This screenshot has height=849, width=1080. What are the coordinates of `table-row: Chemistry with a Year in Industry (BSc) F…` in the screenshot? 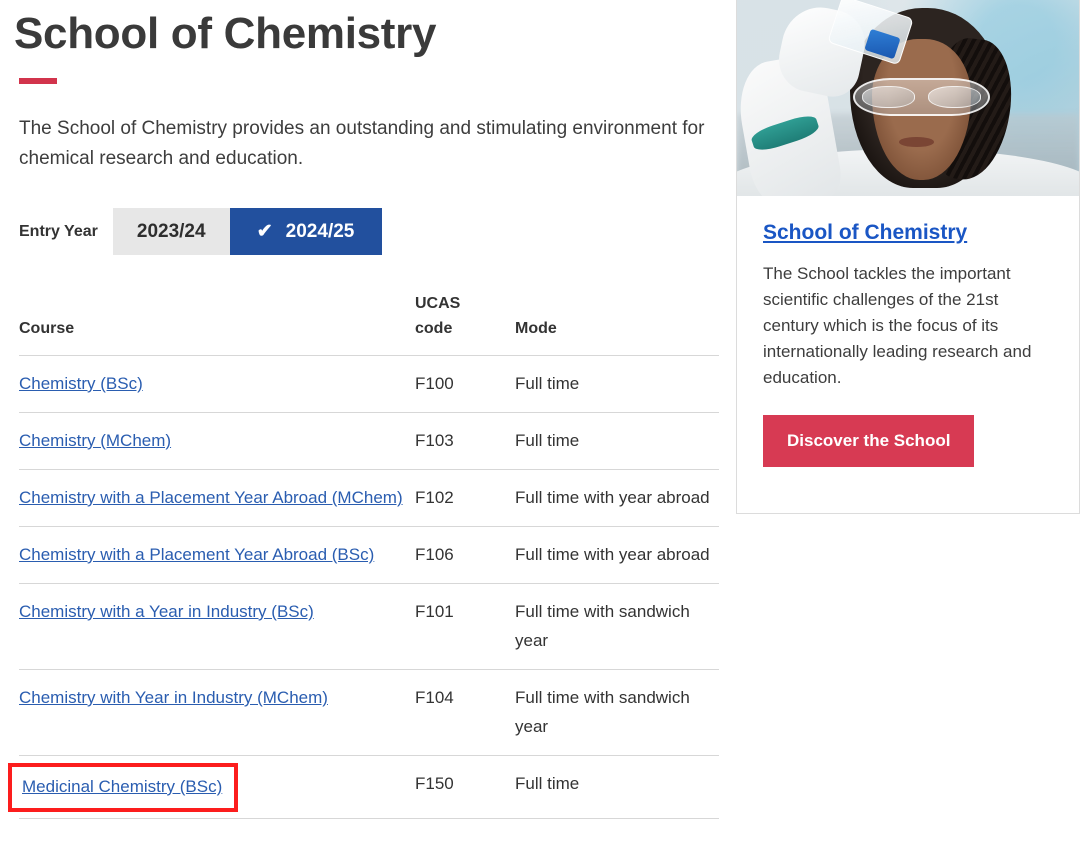 It's located at (369, 626).